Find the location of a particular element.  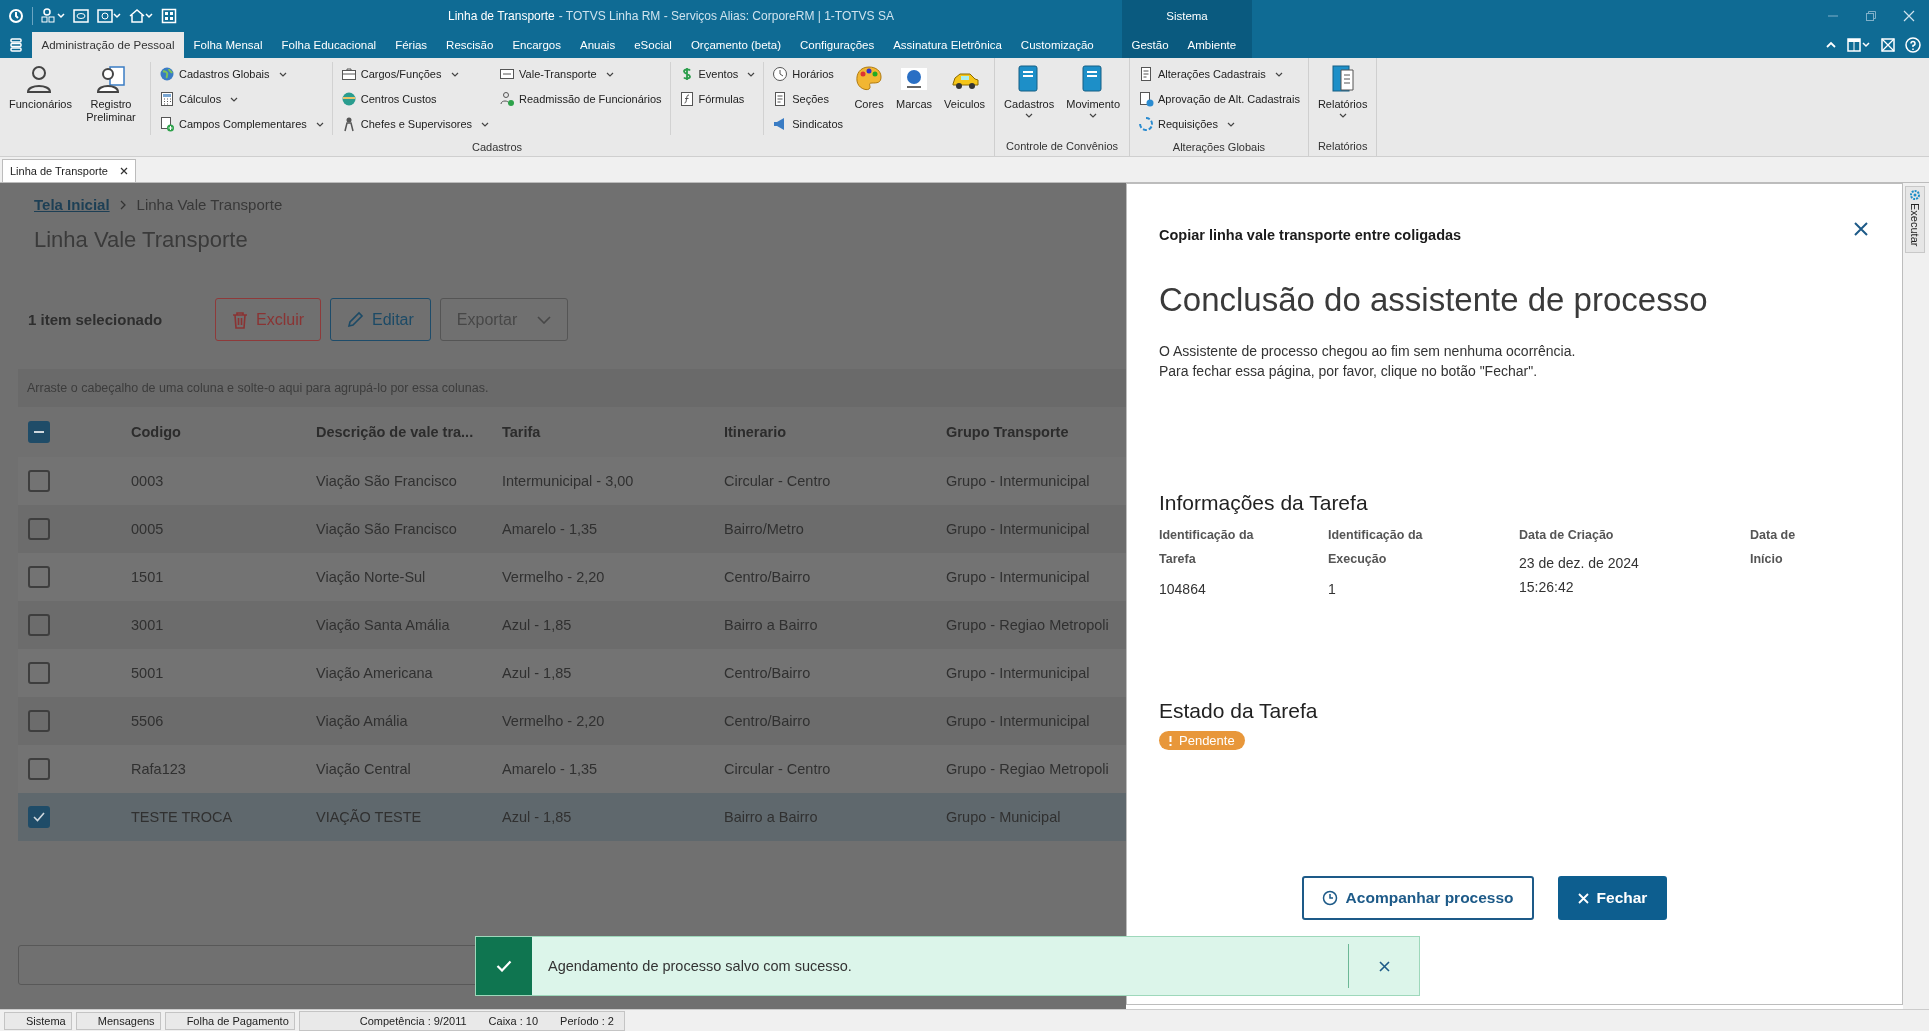

restore-icon is located at coordinates (1871, 16).